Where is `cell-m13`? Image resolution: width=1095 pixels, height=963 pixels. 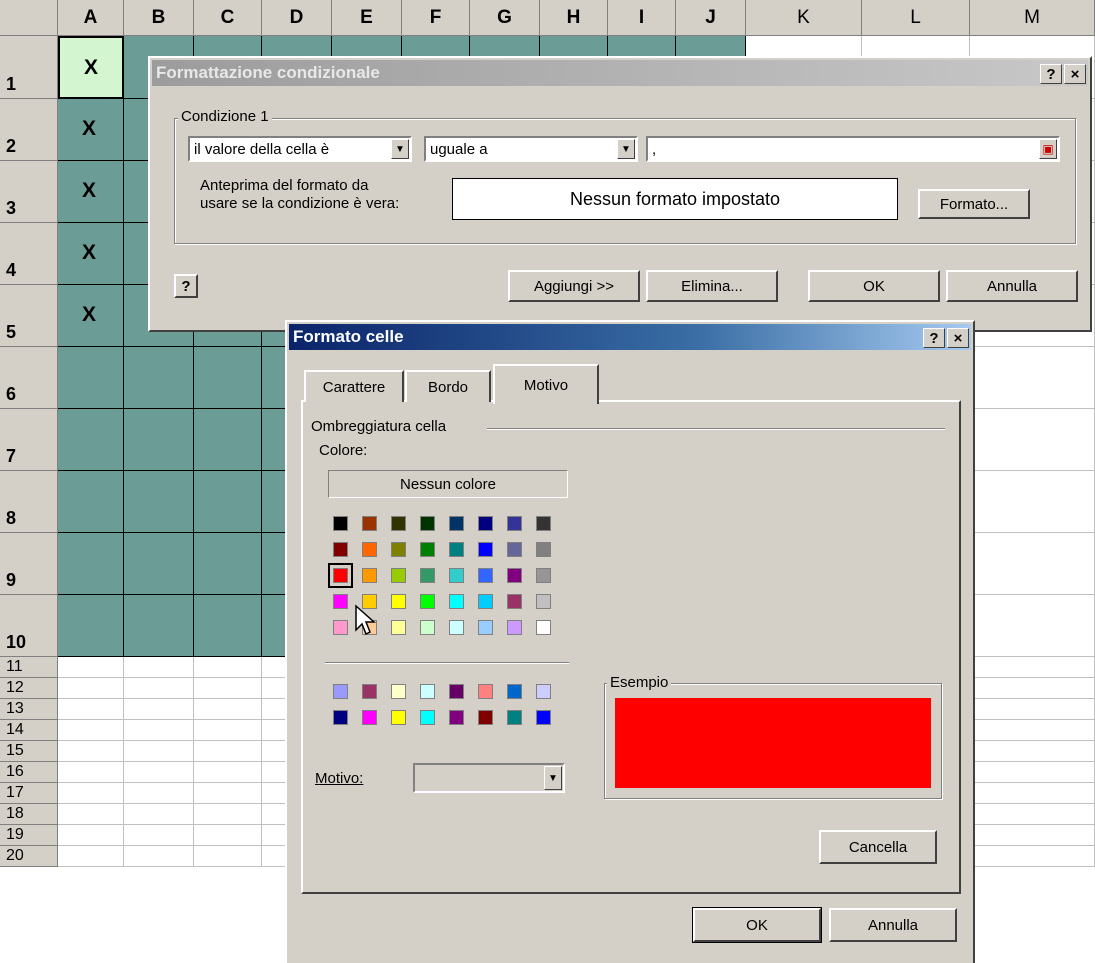 cell-m13 is located at coordinates (1032, 709).